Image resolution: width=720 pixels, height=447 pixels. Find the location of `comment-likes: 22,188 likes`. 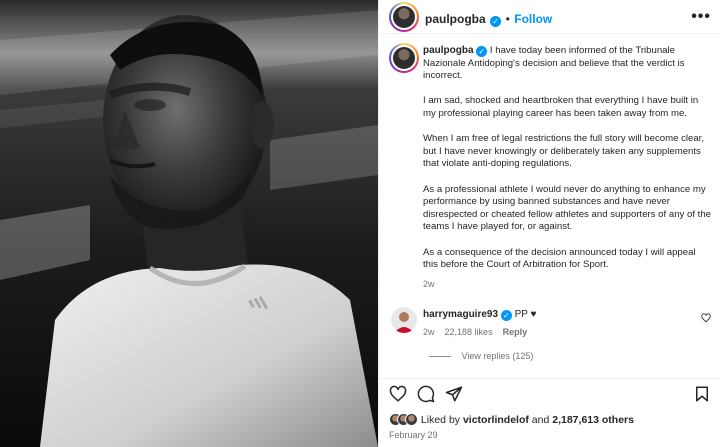

comment-likes: 22,188 likes is located at coordinates (469, 332).